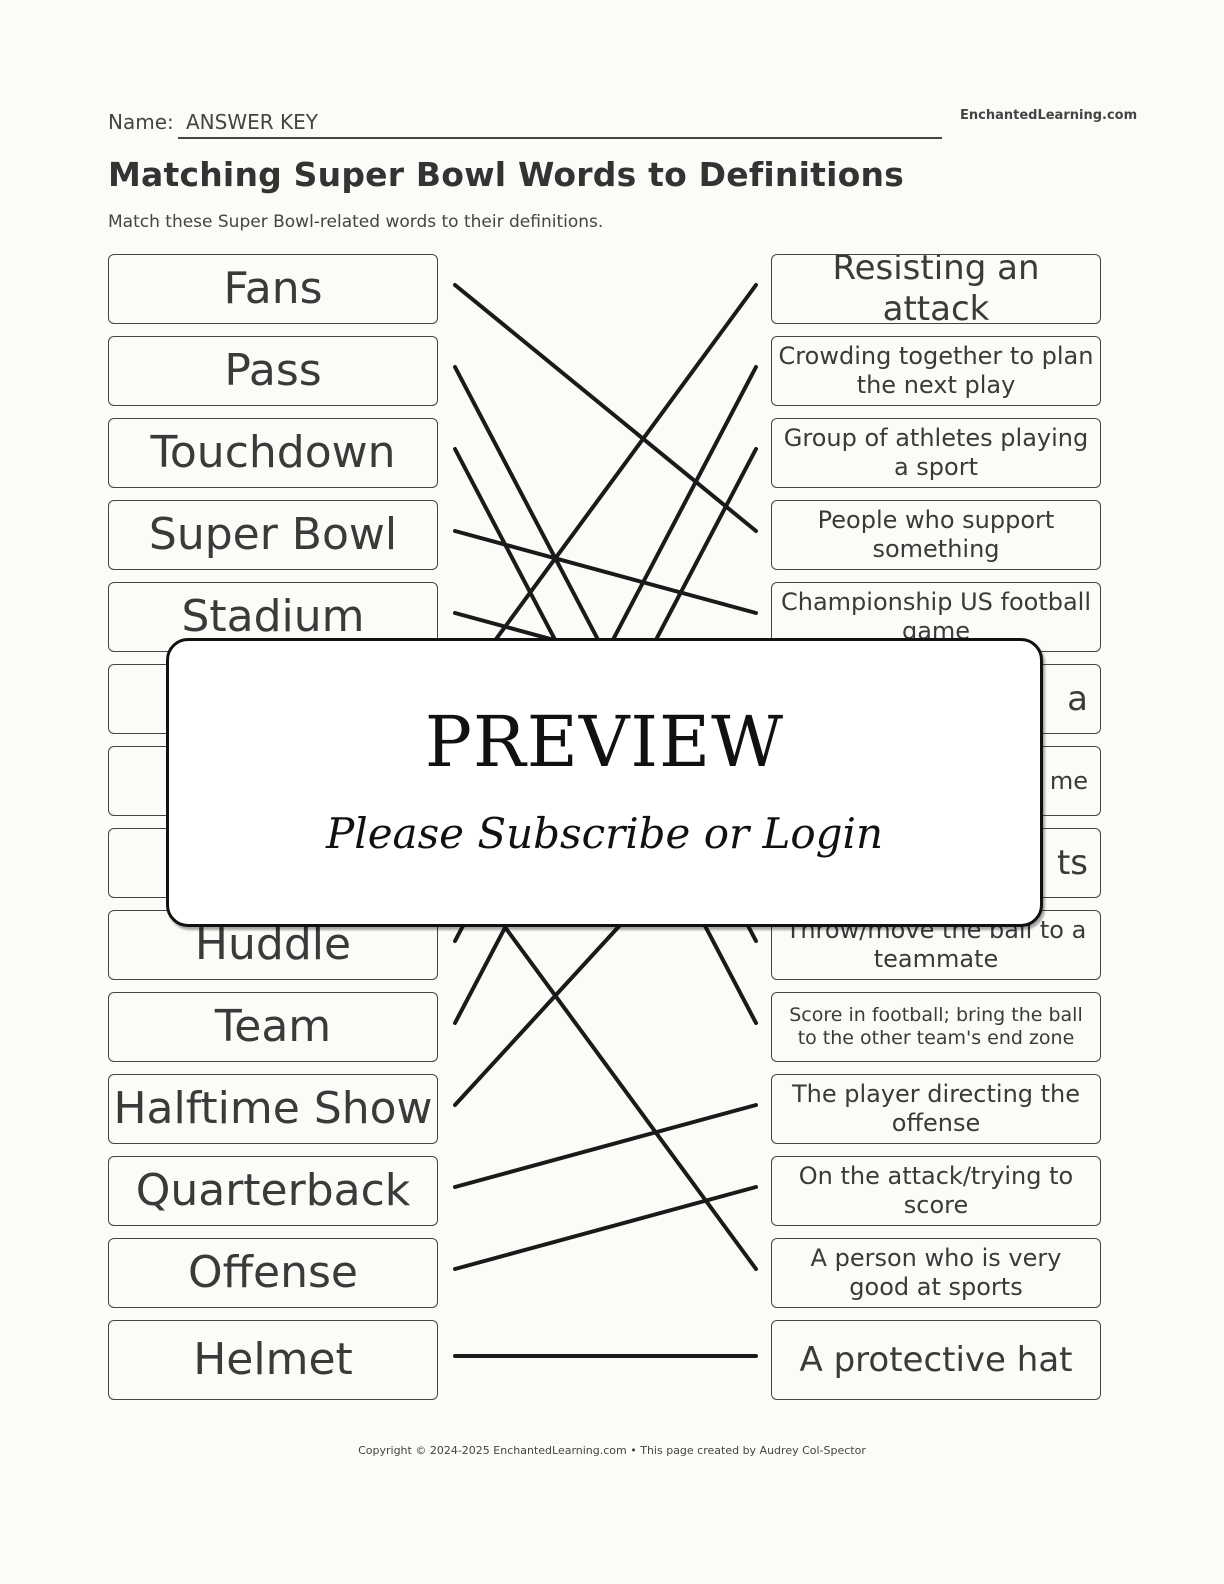  Describe the element at coordinates (604, 833) in the screenshot. I see `subscribe-login-prompt: Please Subscribe or Login` at that location.